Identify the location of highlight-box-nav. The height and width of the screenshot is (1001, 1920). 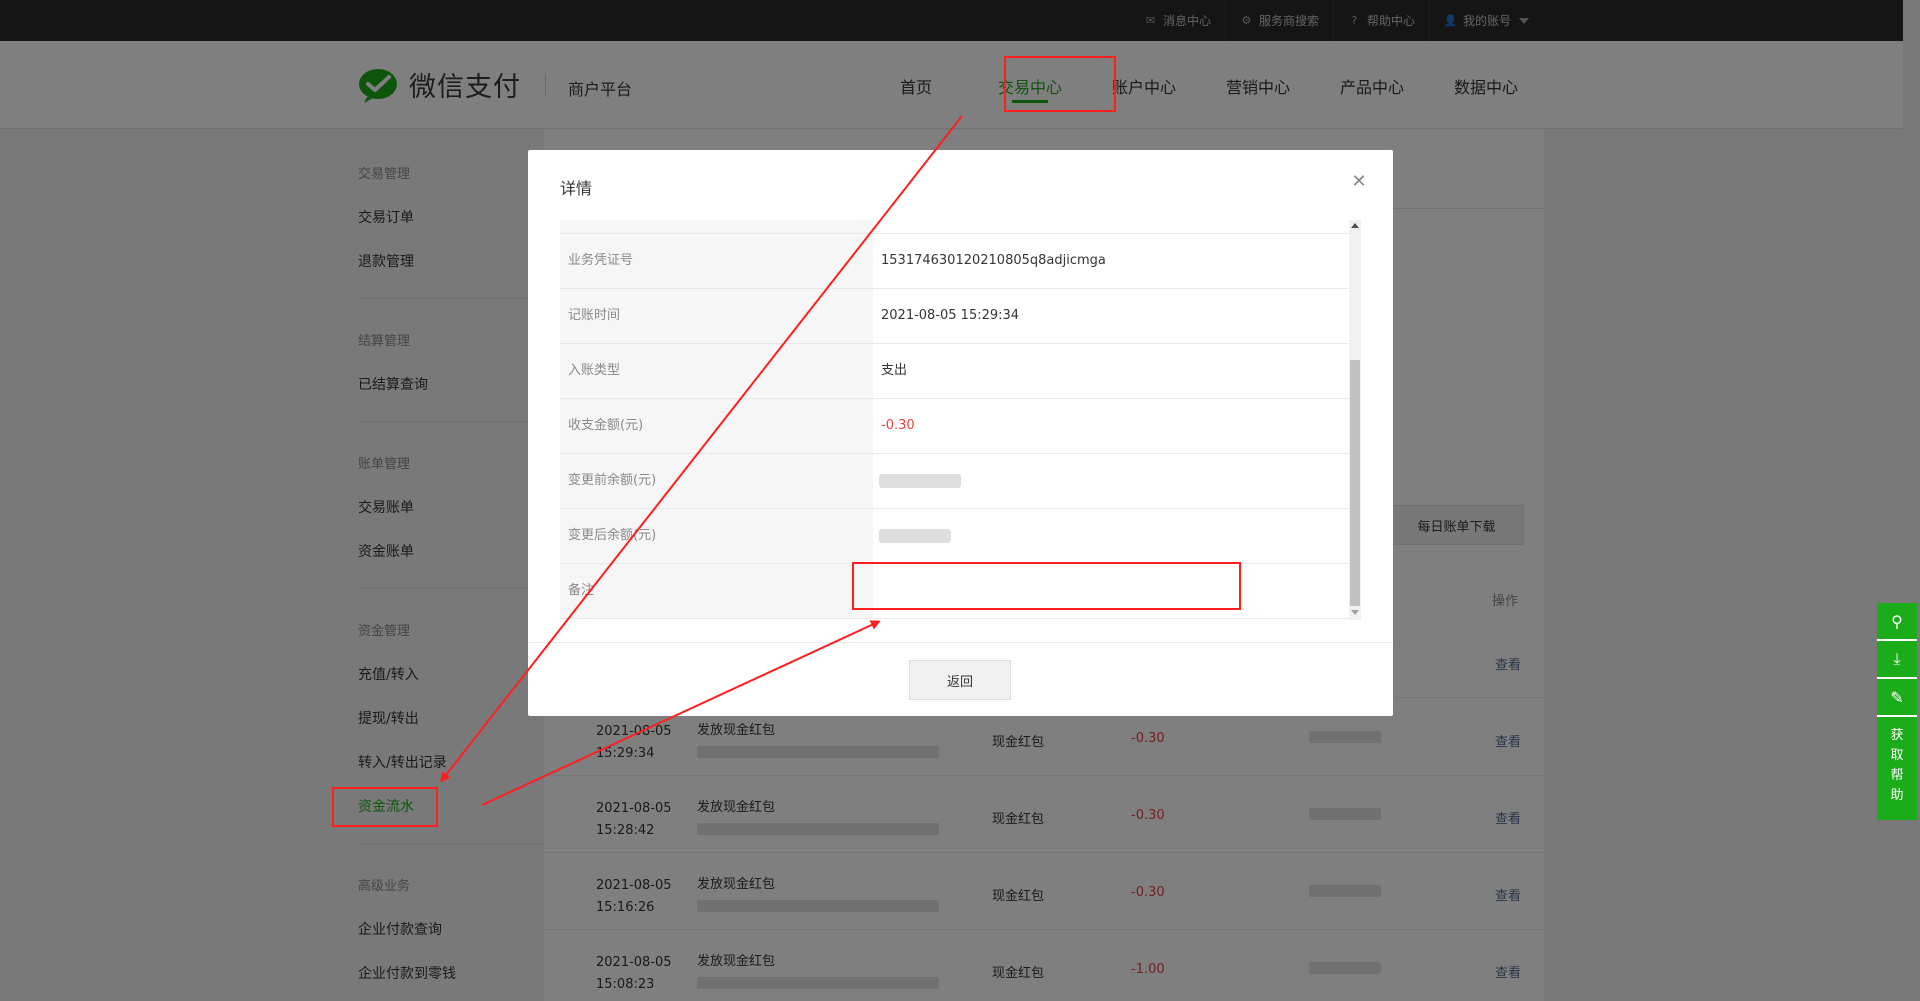
(1060, 84).